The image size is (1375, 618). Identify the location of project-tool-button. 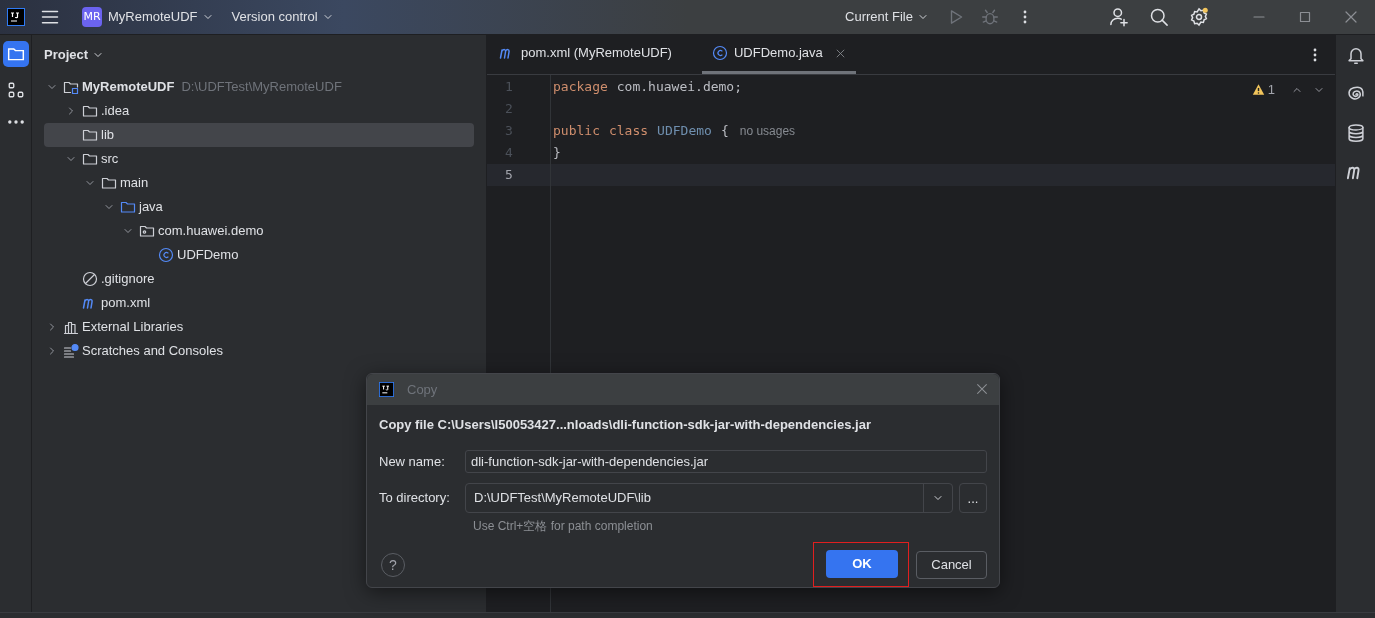
(15, 54).